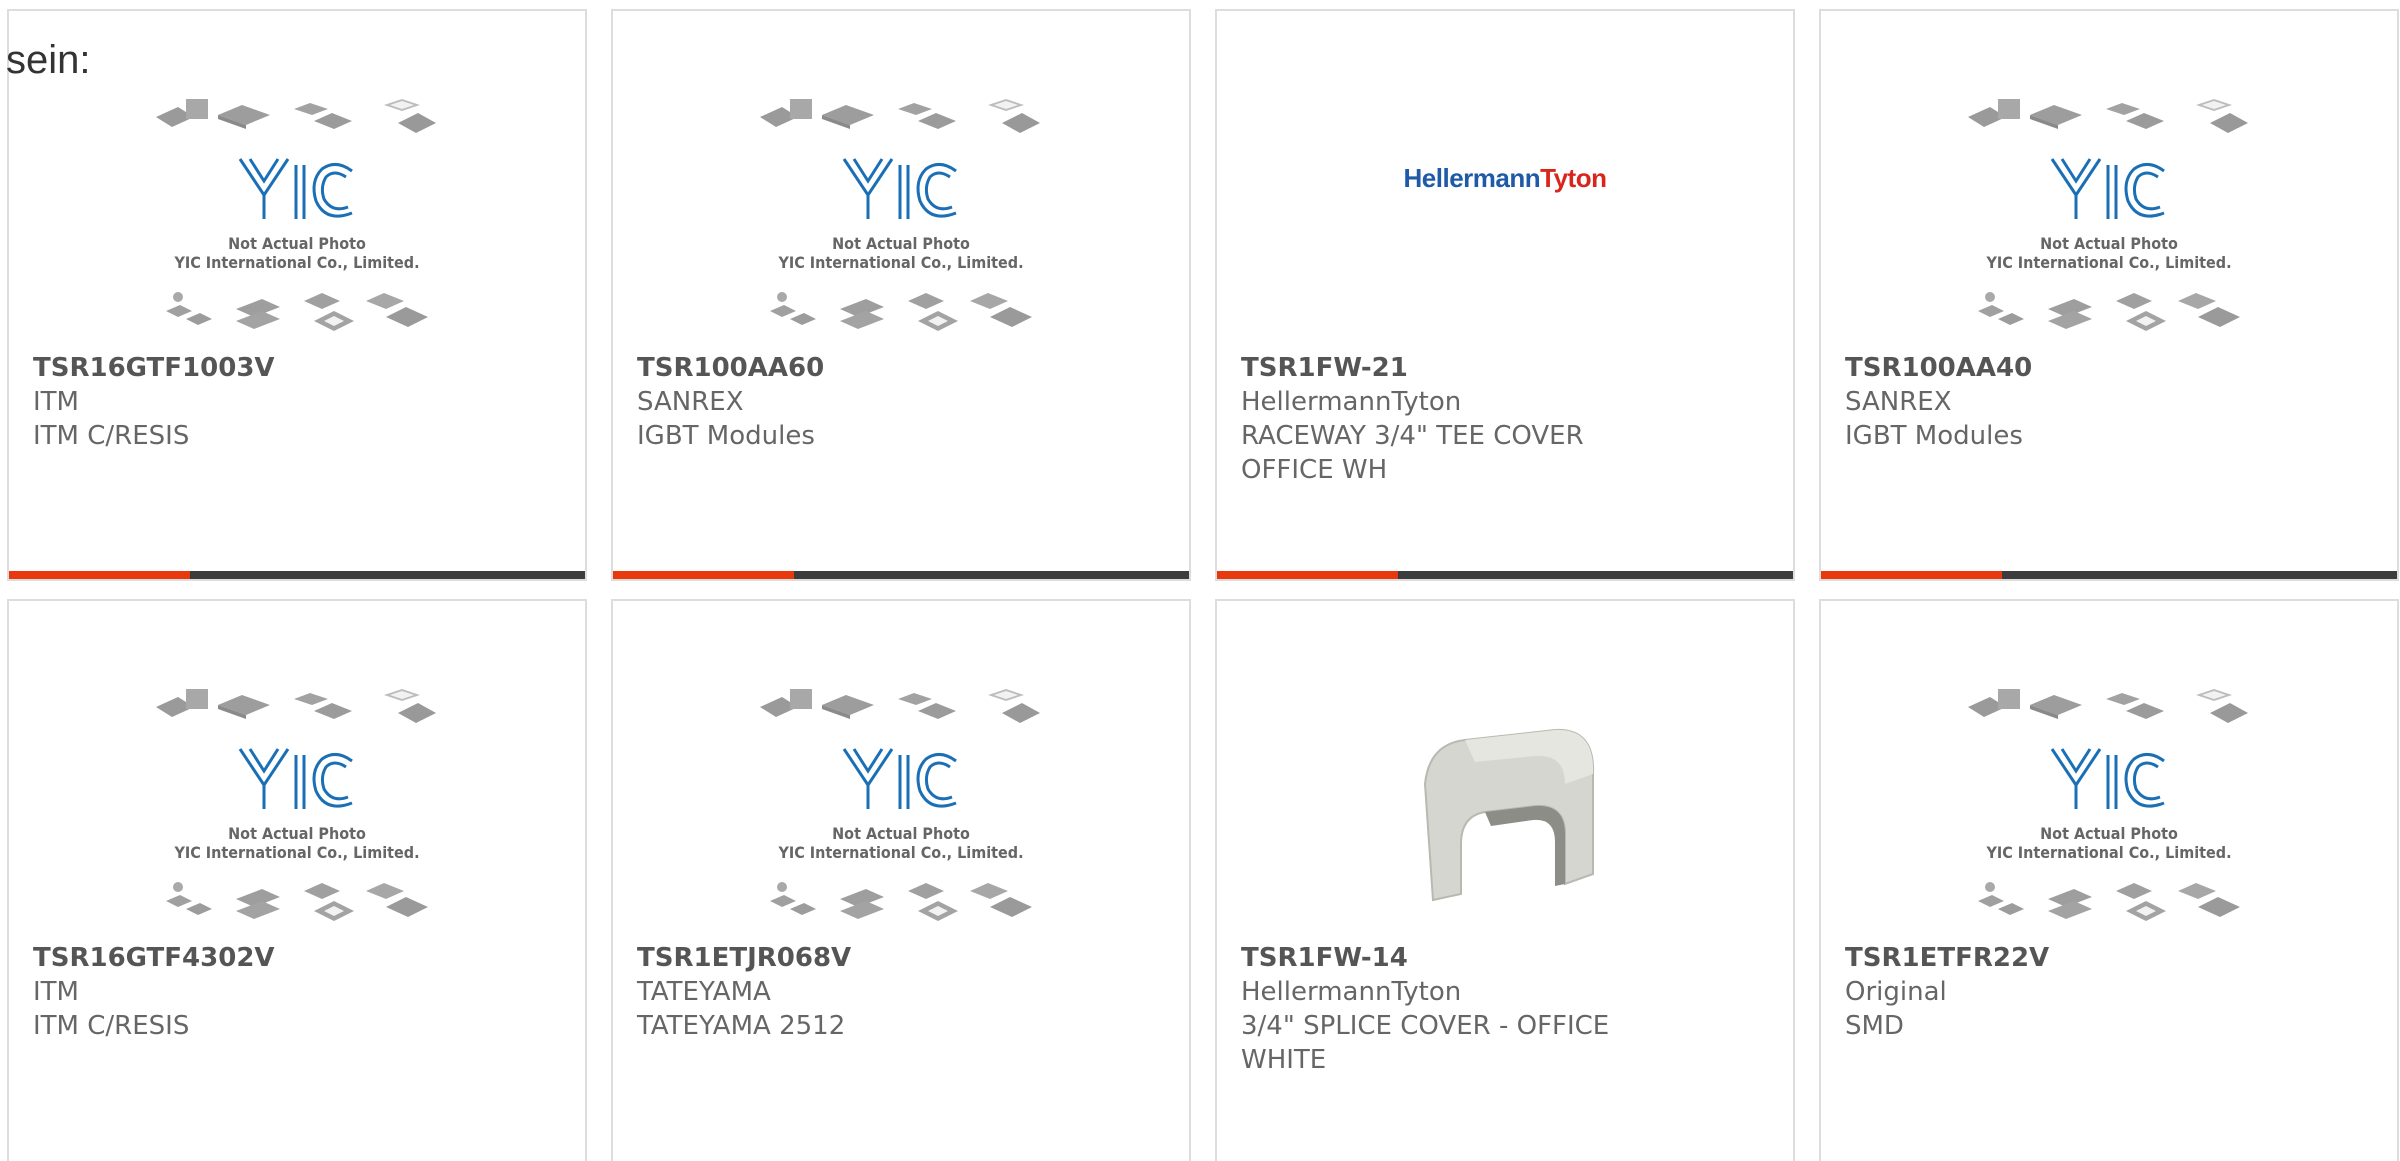  I want to click on product-part-number: TSR1ETFR22V, so click(2055, 958).